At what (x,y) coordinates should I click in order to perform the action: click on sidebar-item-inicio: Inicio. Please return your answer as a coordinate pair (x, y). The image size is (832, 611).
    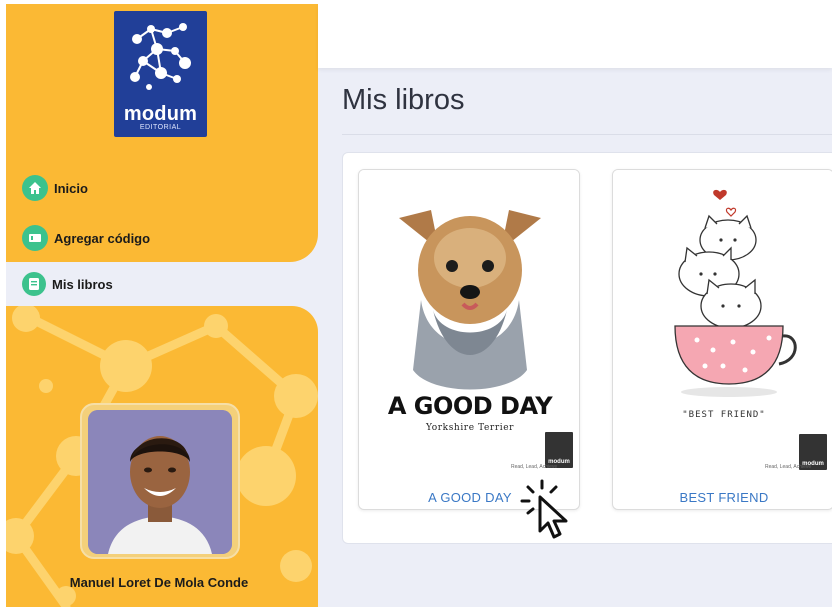
    Looking at the image, I should click on (55, 188).